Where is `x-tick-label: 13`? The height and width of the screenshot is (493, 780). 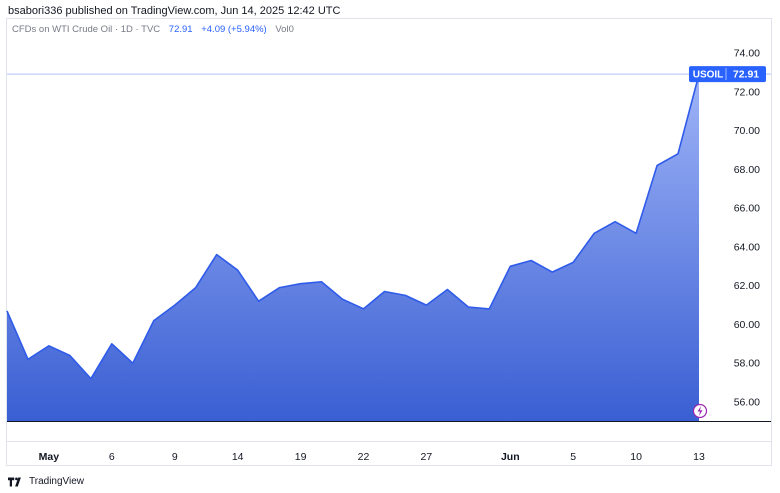 x-tick-label: 13 is located at coordinates (699, 457).